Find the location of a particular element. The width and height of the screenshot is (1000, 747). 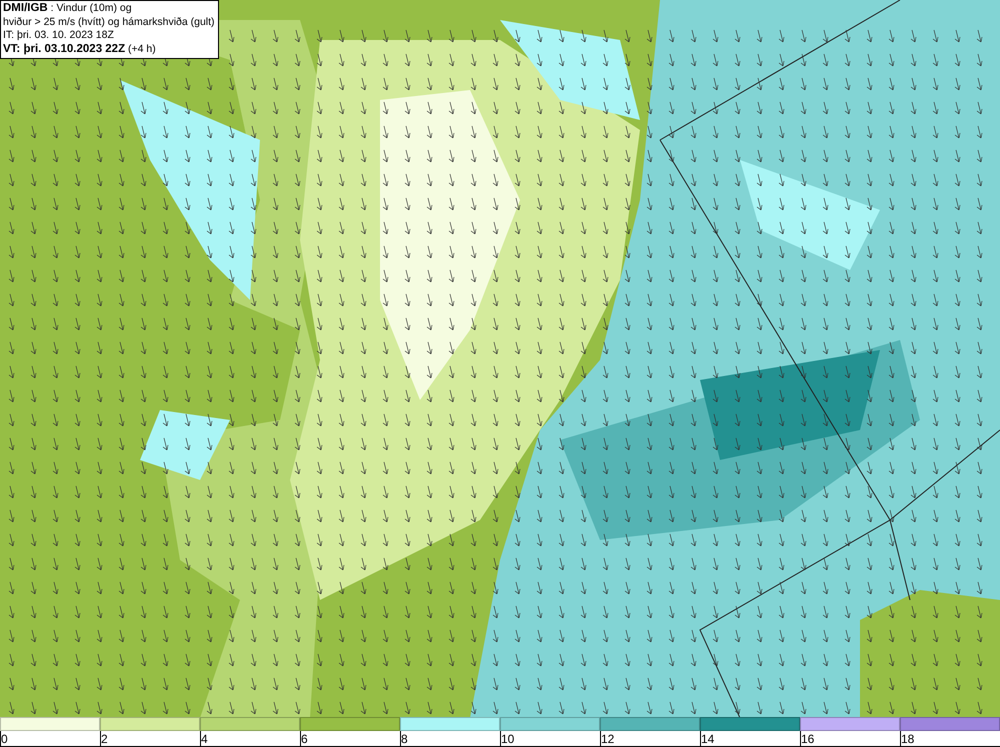

legend-tick-label: 4 is located at coordinates (204, 739).